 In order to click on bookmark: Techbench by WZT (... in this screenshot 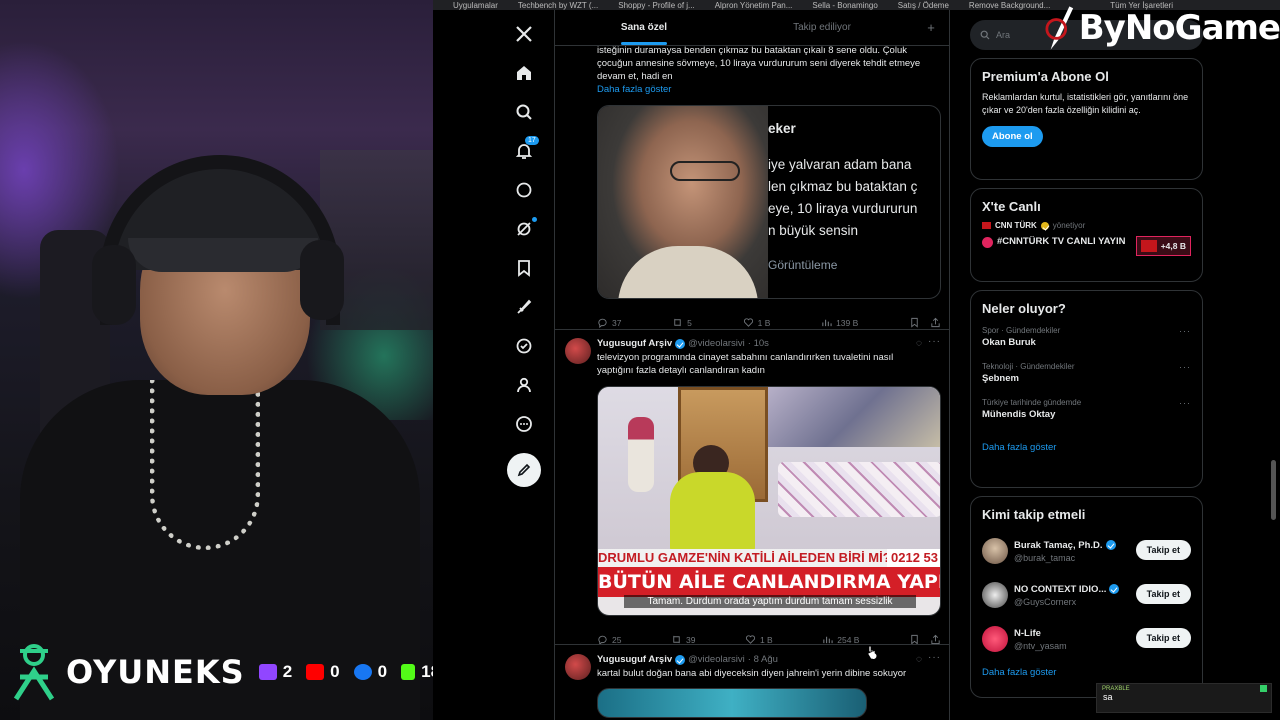, I will do `click(558, 5)`.